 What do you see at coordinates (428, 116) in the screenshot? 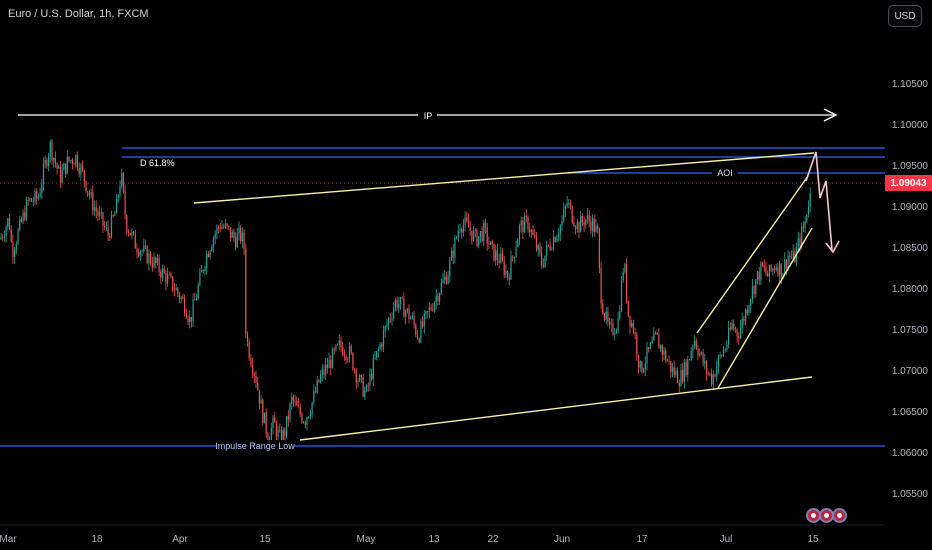
I see `ip-label: IP` at bounding box center [428, 116].